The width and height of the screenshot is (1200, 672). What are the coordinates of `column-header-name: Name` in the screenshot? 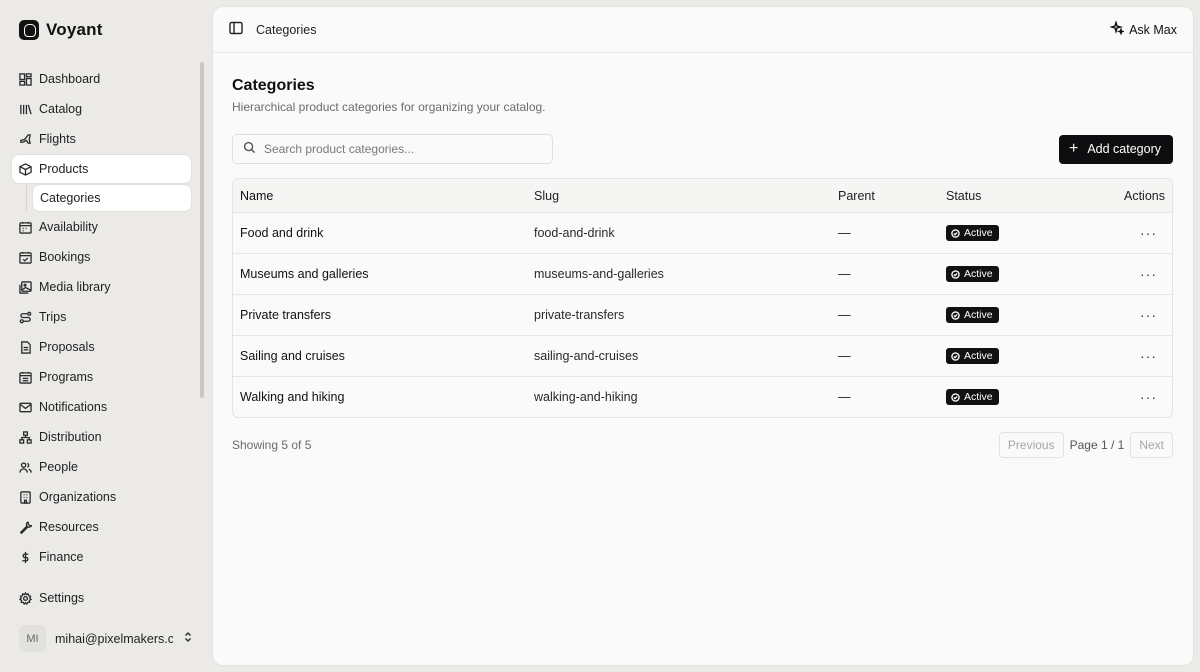 It's located at (383, 196).